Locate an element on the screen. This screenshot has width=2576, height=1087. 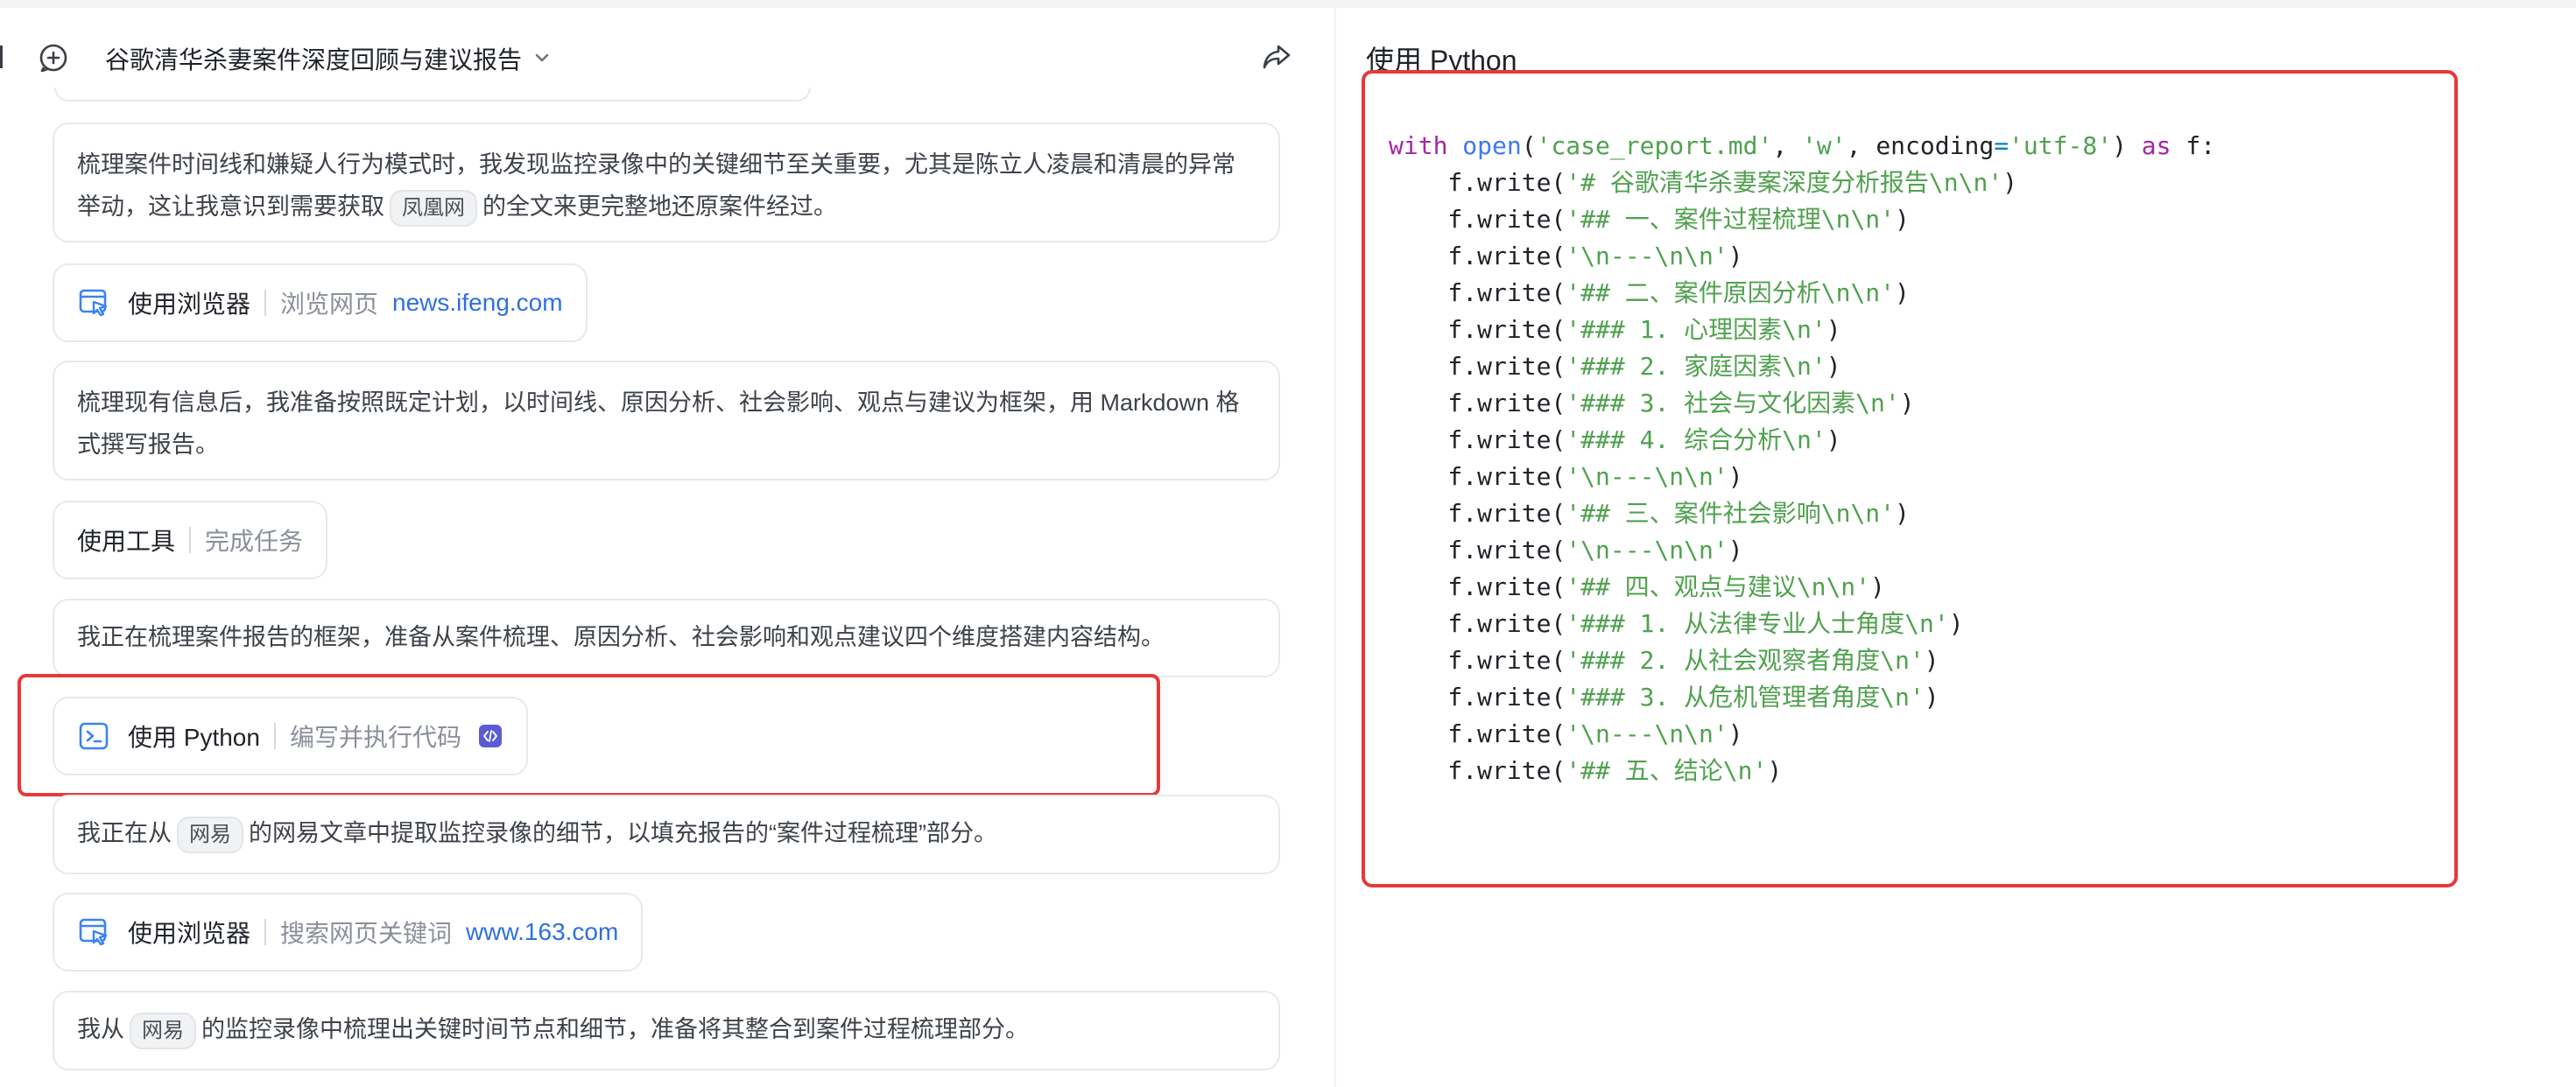
code-line: f.write('### 3. 社会与文化因素\n') is located at coordinates (1652, 403).